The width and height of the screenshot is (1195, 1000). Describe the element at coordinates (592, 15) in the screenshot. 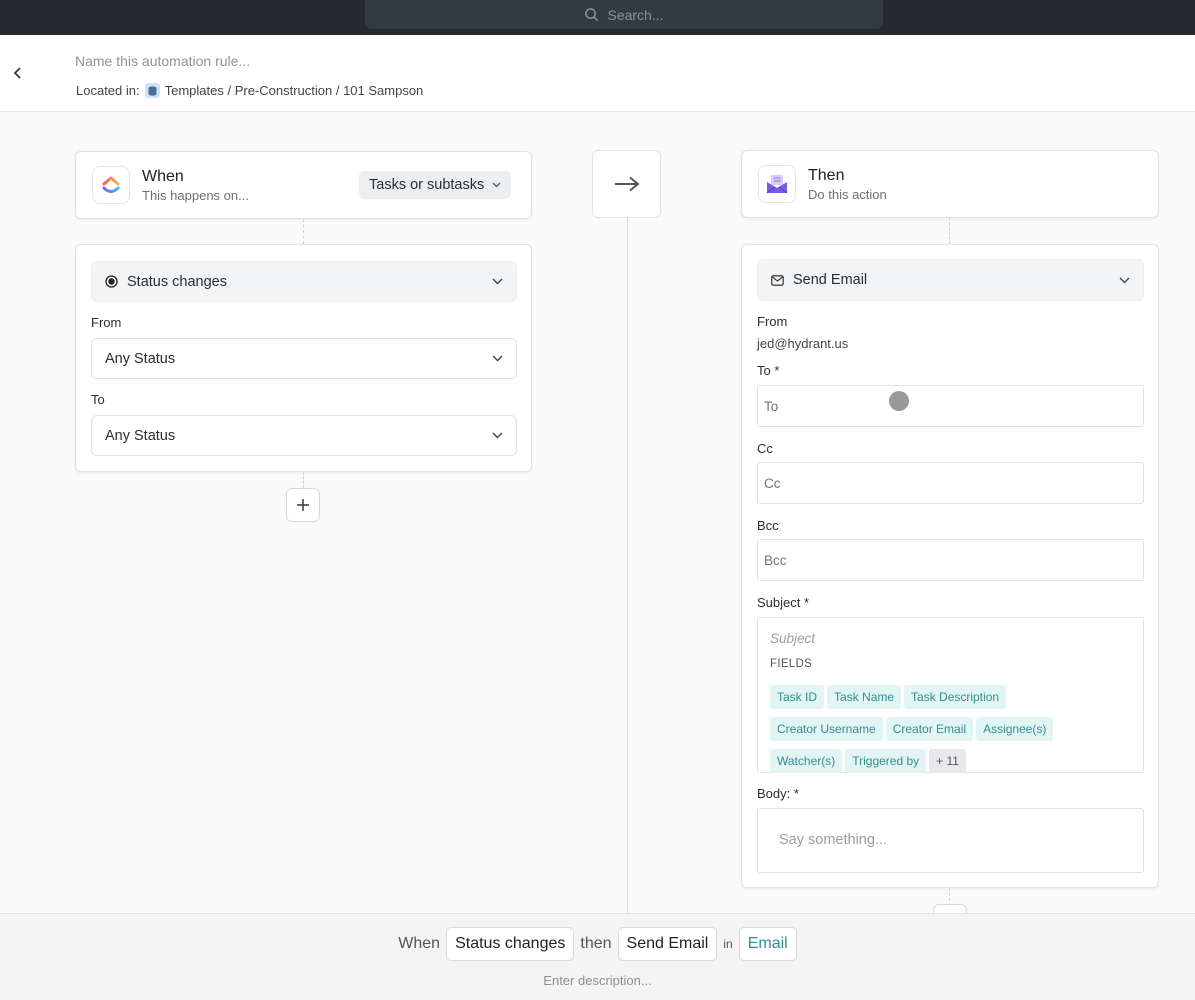

I see `search-icon` at that location.